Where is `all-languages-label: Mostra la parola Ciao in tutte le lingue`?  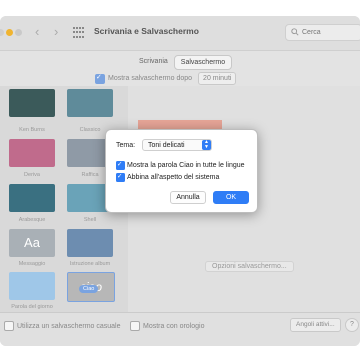 all-languages-label: Mostra la parola Ciao in tutte le lingue is located at coordinates (186, 165).